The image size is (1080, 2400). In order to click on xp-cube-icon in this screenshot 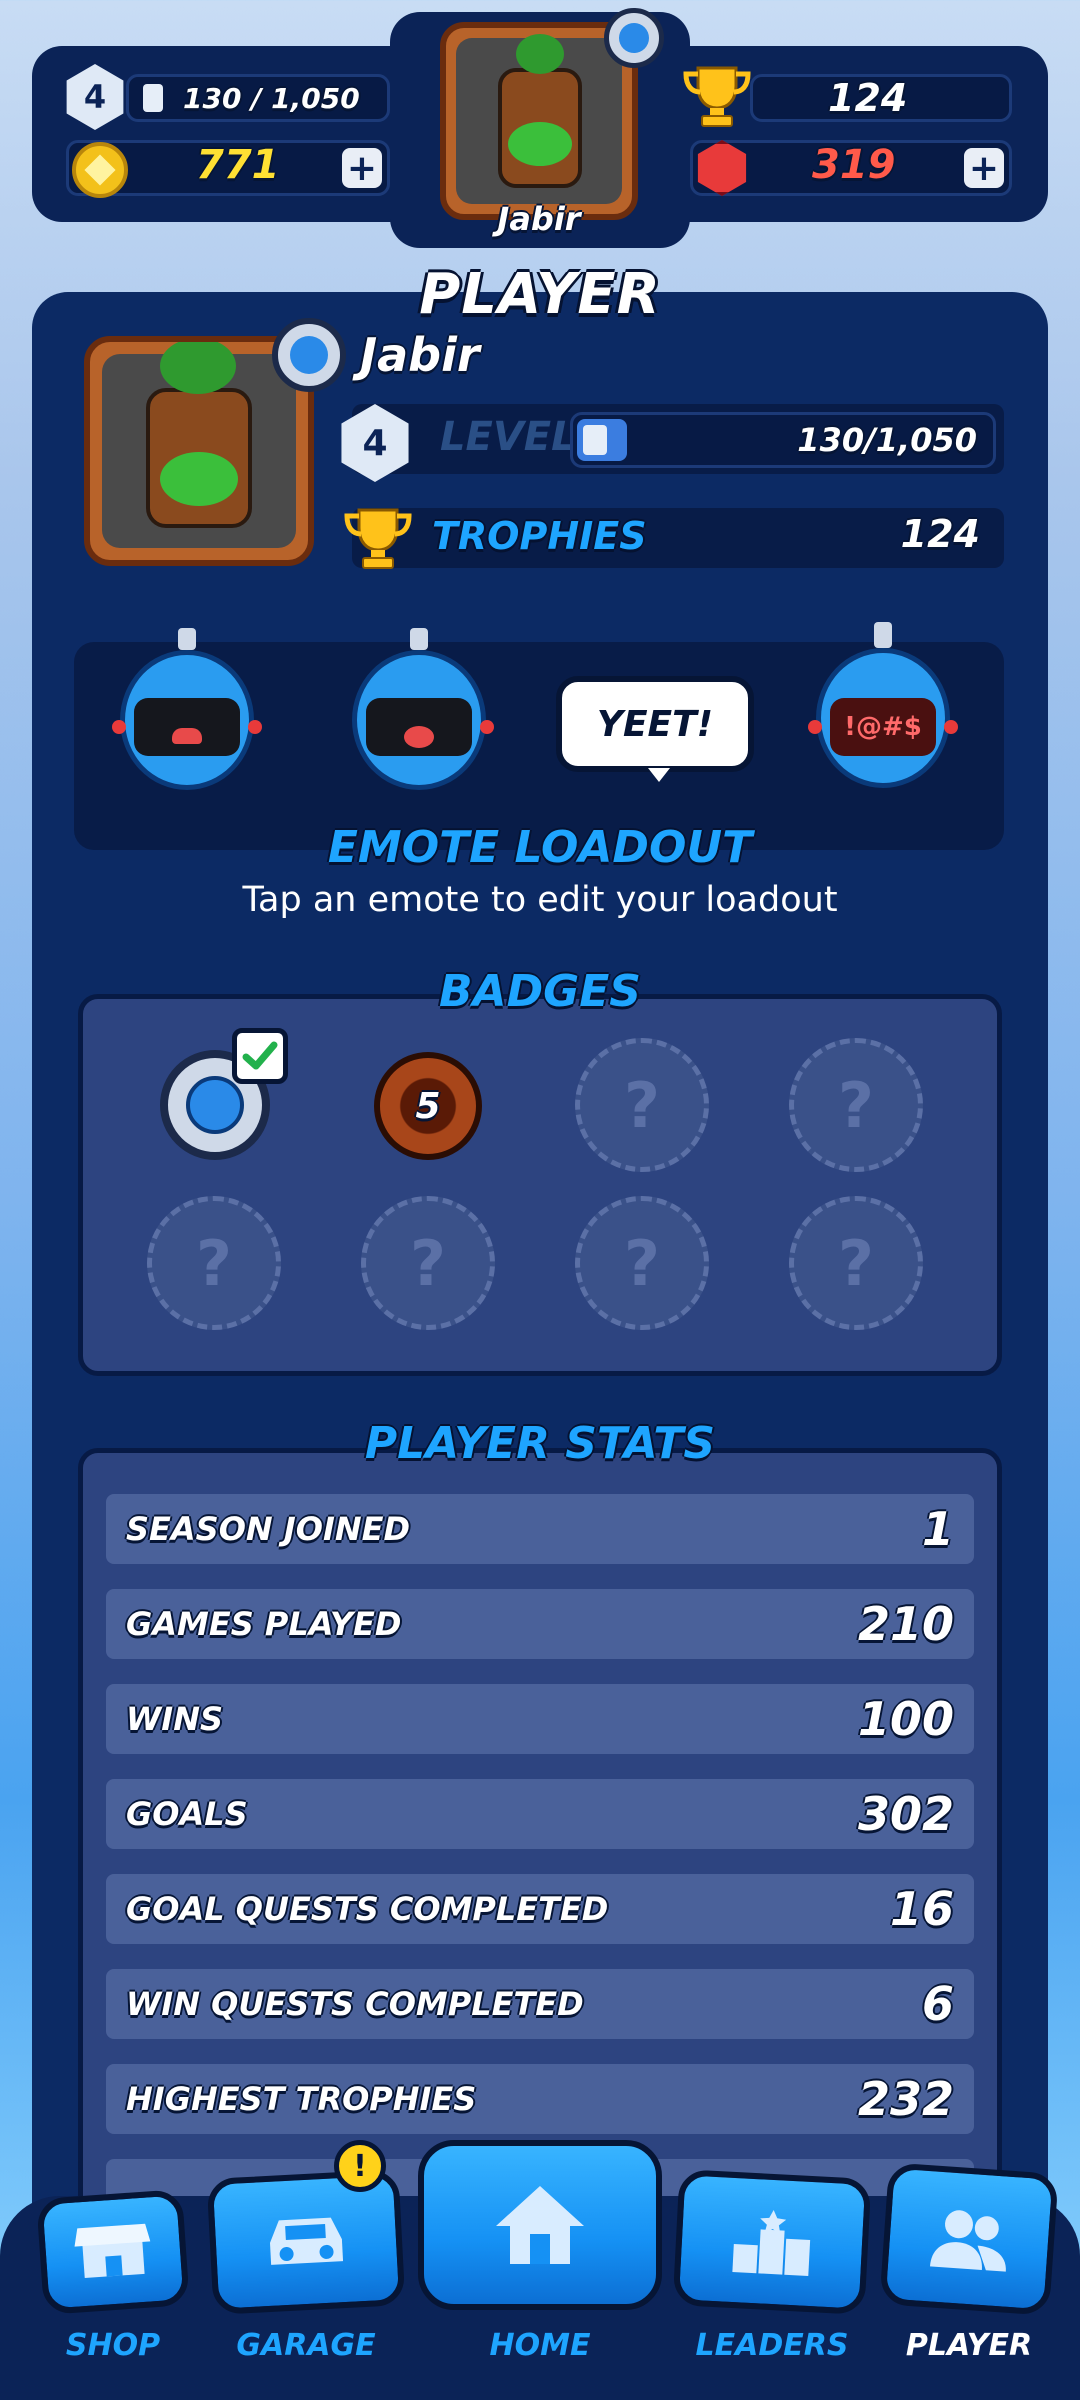, I will do `click(153, 98)`.